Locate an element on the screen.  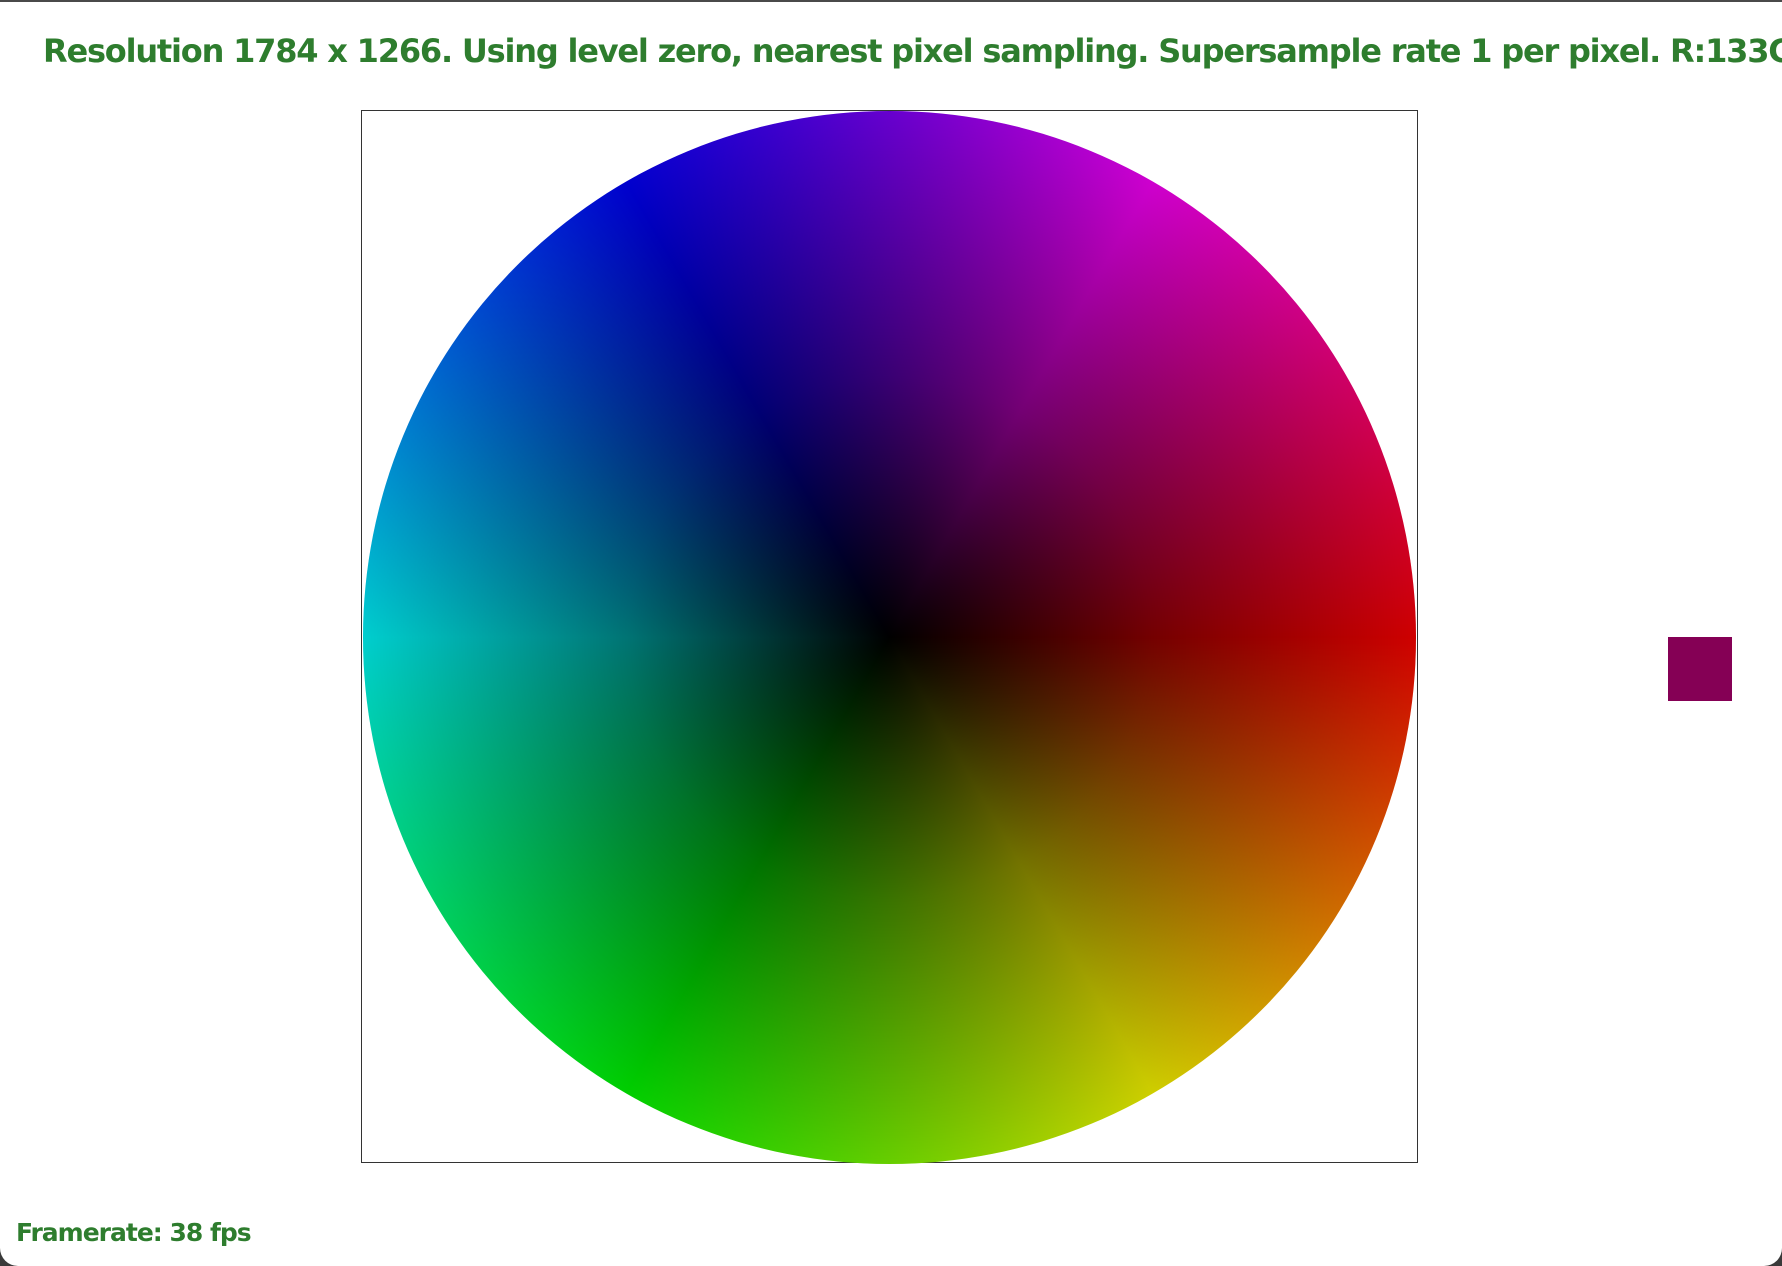
sampled-color-swatch is located at coordinates (1700, 669).